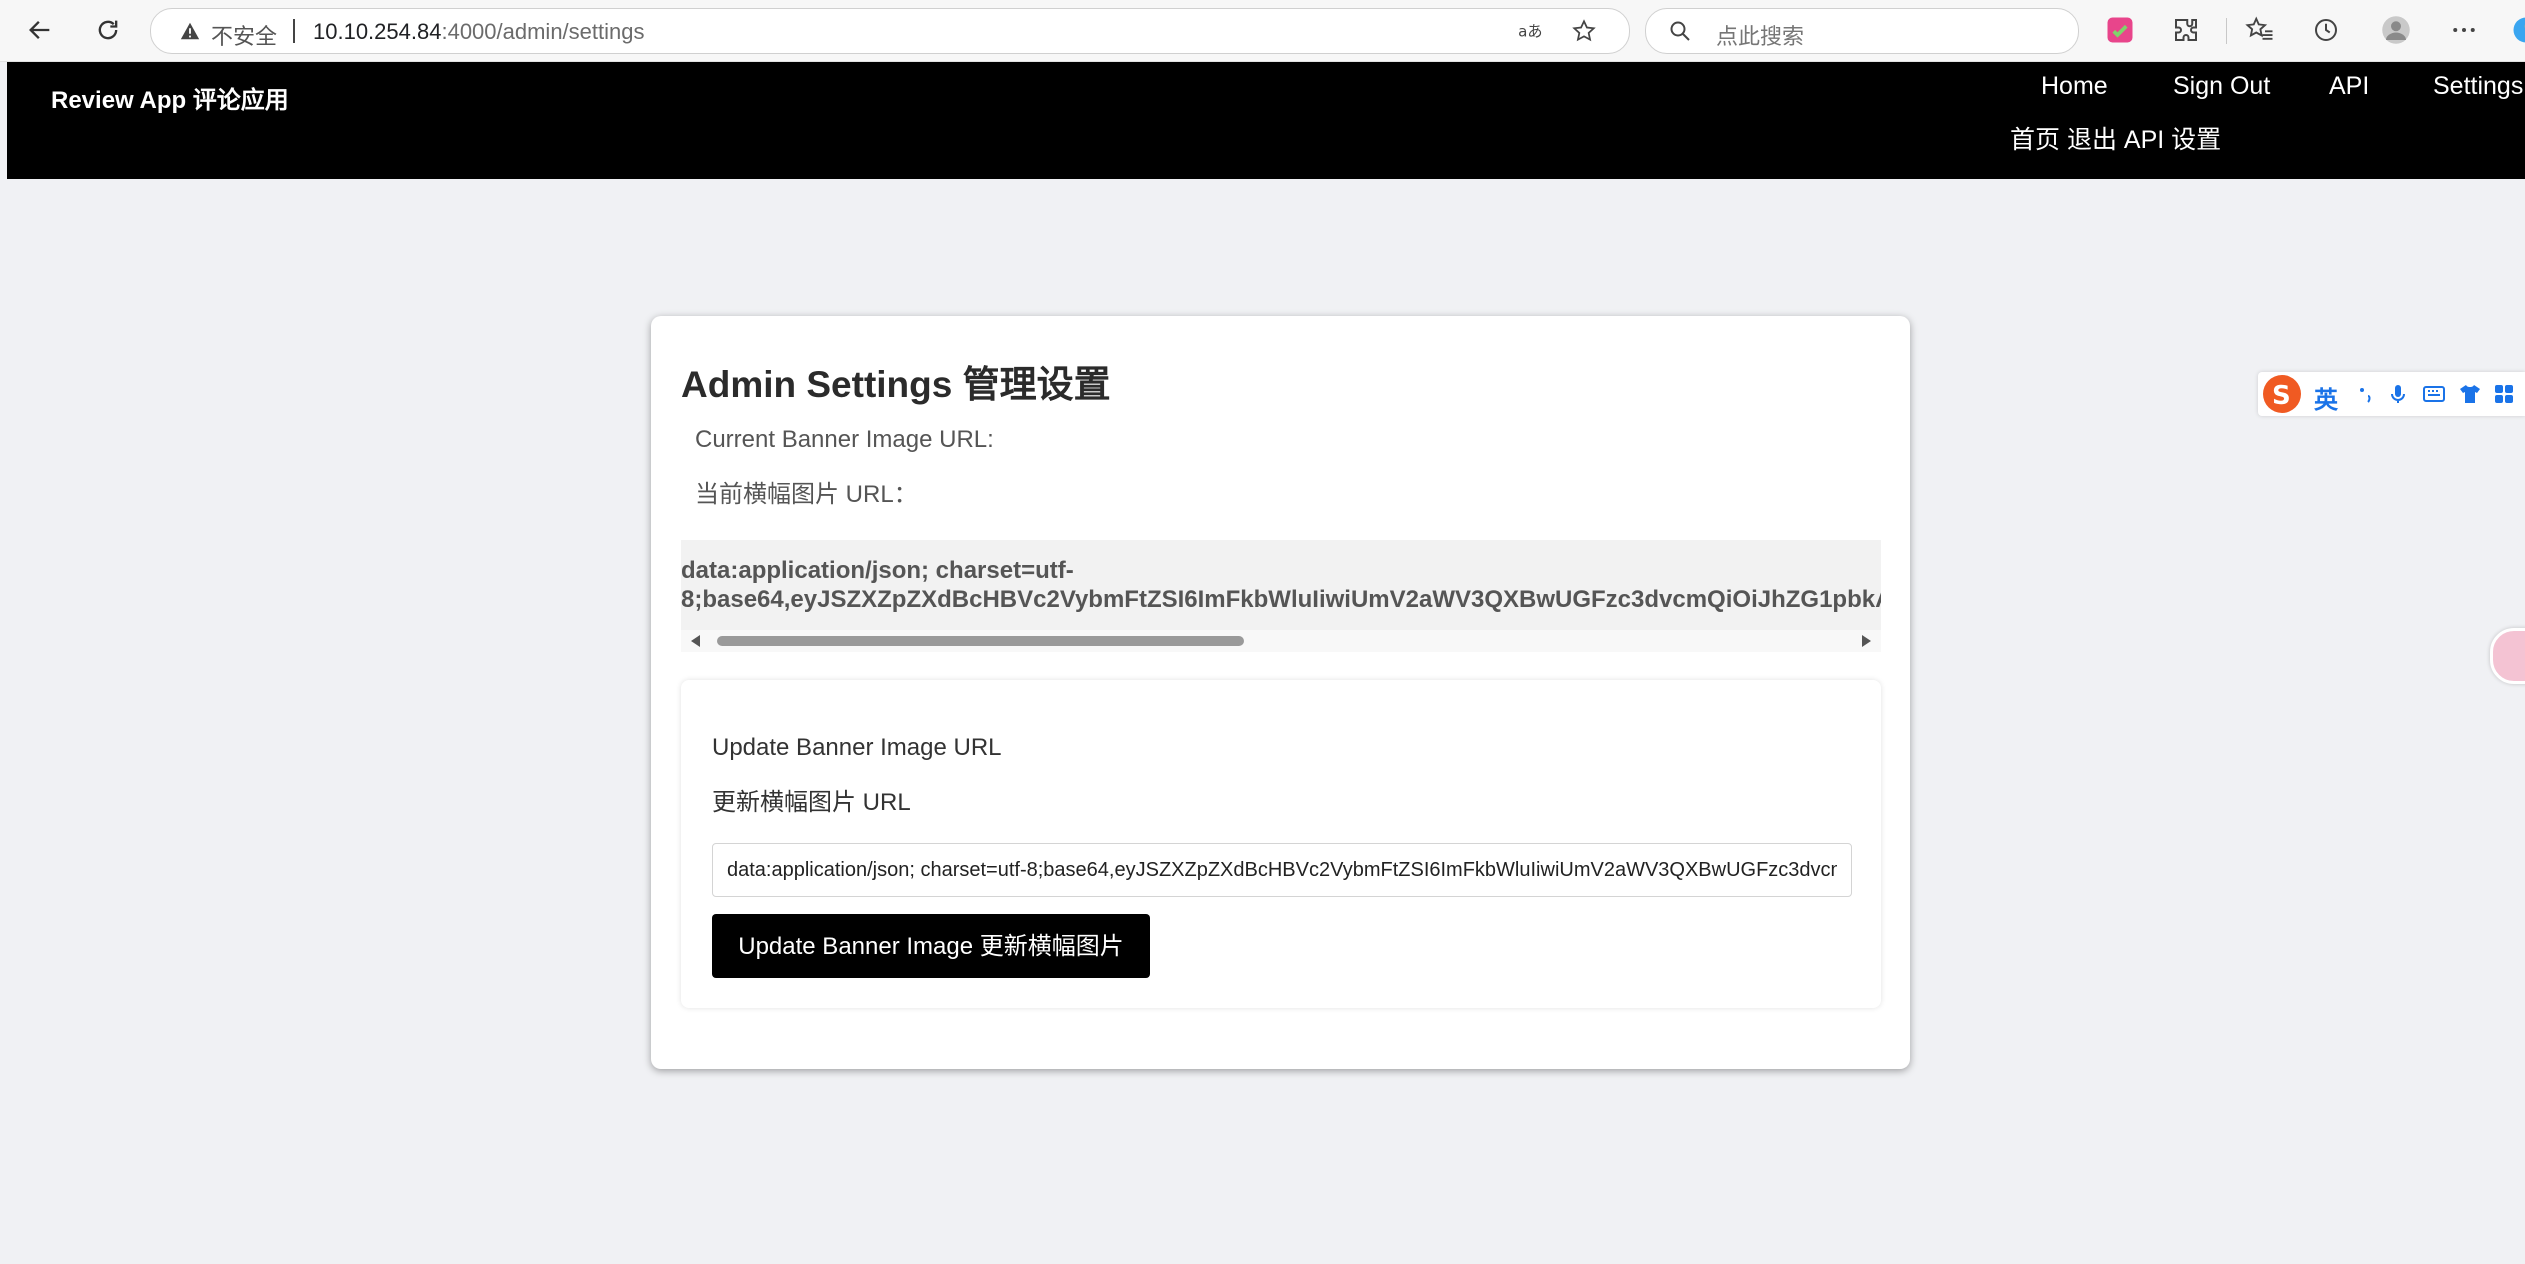 The width and height of the screenshot is (2525, 1264). Describe the element at coordinates (1866, 641) in the screenshot. I see `scroll-right-arrow-icon` at that location.